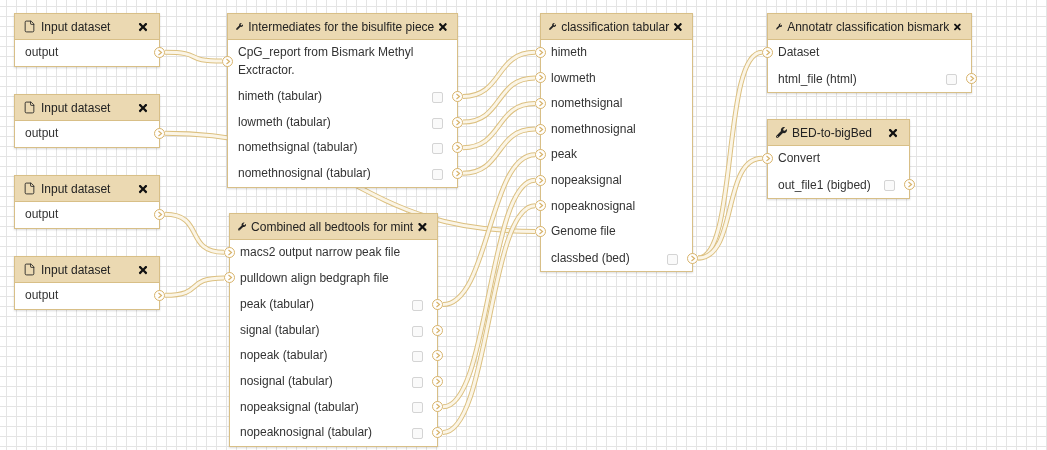 The height and width of the screenshot is (450, 1047). What do you see at coordinates (194, 286) in the screenshot?
I see `connector` at bounding box center [194, 286].